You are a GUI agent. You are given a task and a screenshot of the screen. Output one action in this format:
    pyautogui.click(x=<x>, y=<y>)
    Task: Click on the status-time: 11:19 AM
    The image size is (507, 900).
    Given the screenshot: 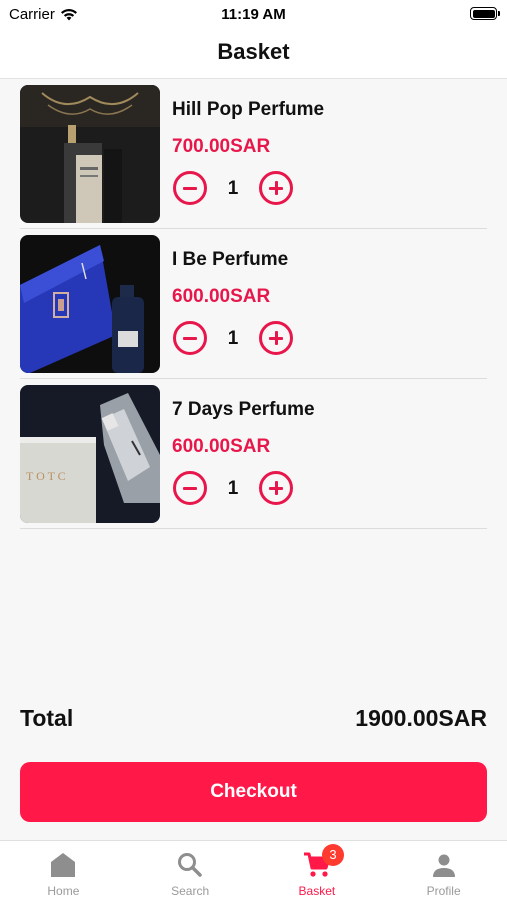 What is the action you would take?
    pyautogui.click(x=253, y=14)
    